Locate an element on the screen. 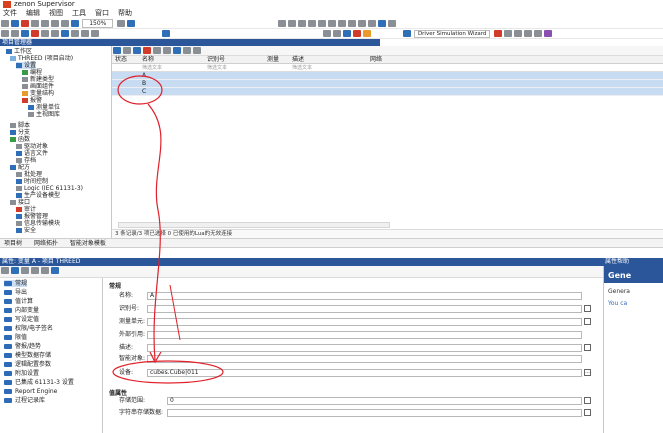 This screenshot has height=433, width=663. align-middle-icon is located at coordinates (321, 23).